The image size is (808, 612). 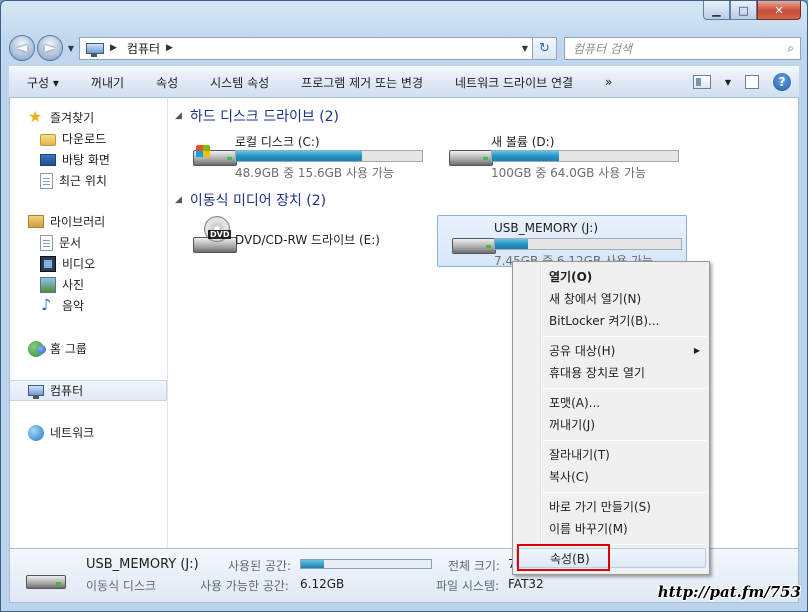 I want to click on drive-space-info: 48.9GB 중 15.6GB 사용 가능, so click(x=314, y=173).